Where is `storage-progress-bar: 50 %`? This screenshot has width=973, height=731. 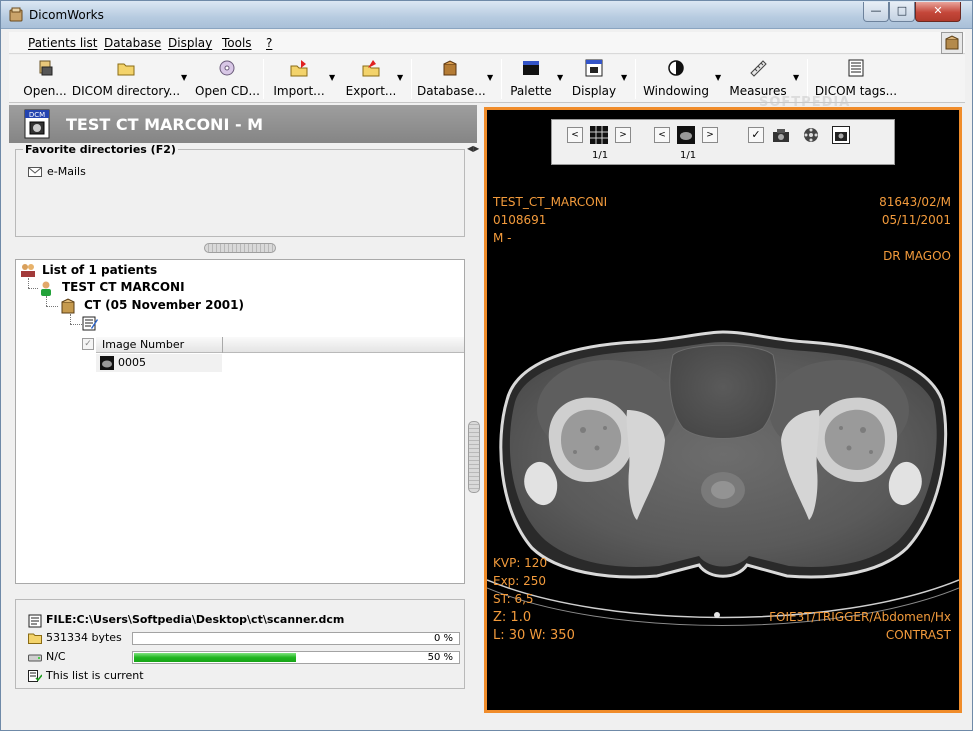 storage-progress-bar: 50 % is located at coordinates (296, 657).